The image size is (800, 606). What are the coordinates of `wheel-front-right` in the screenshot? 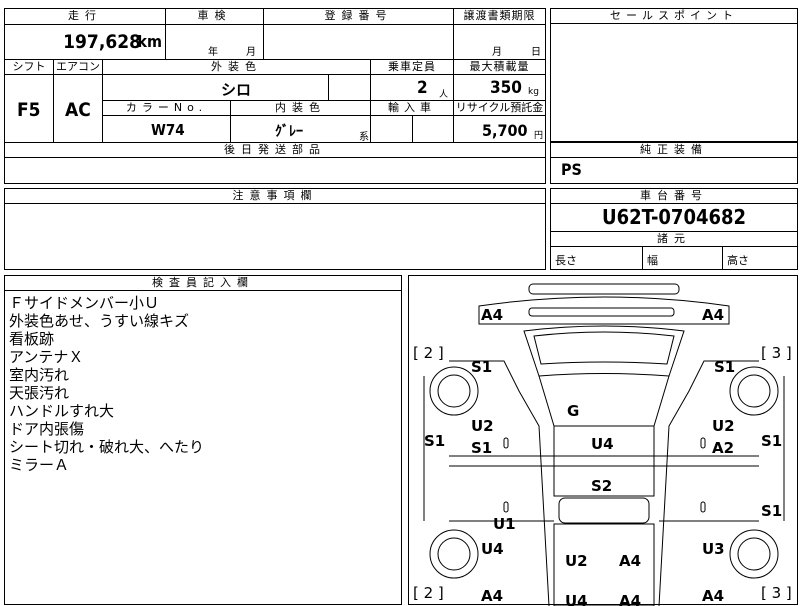 It's located at (754, 391).